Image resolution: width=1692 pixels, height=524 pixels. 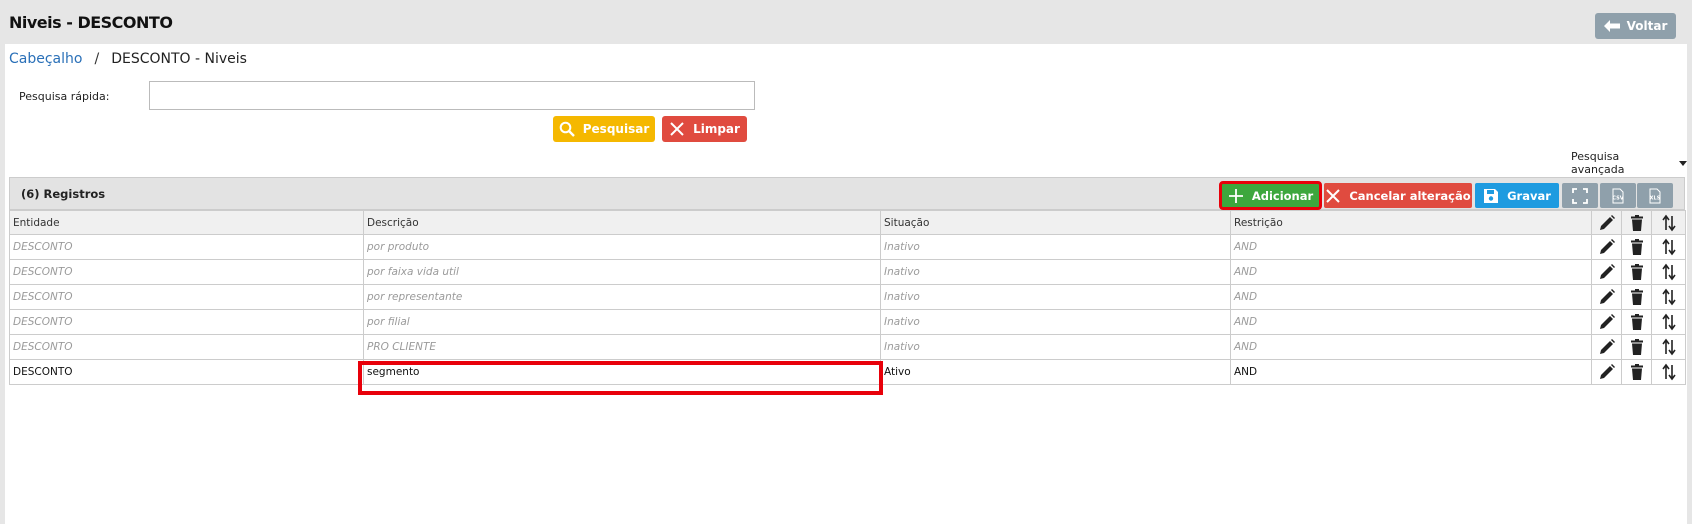 What do you see at coordinates (1055, 222) in the screenshot?
I see `column-header-situacao: Situação` at bounding box center [1055, 222].